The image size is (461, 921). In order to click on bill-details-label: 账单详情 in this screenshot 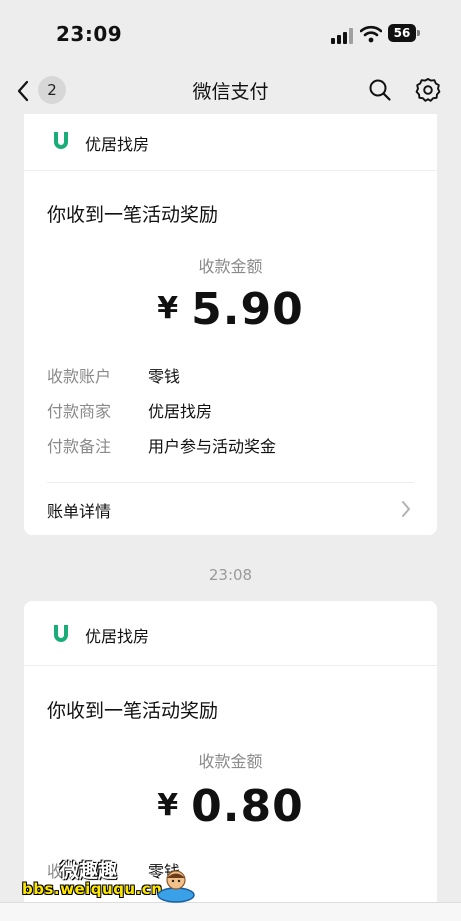, I will do `click(79, 511)`.